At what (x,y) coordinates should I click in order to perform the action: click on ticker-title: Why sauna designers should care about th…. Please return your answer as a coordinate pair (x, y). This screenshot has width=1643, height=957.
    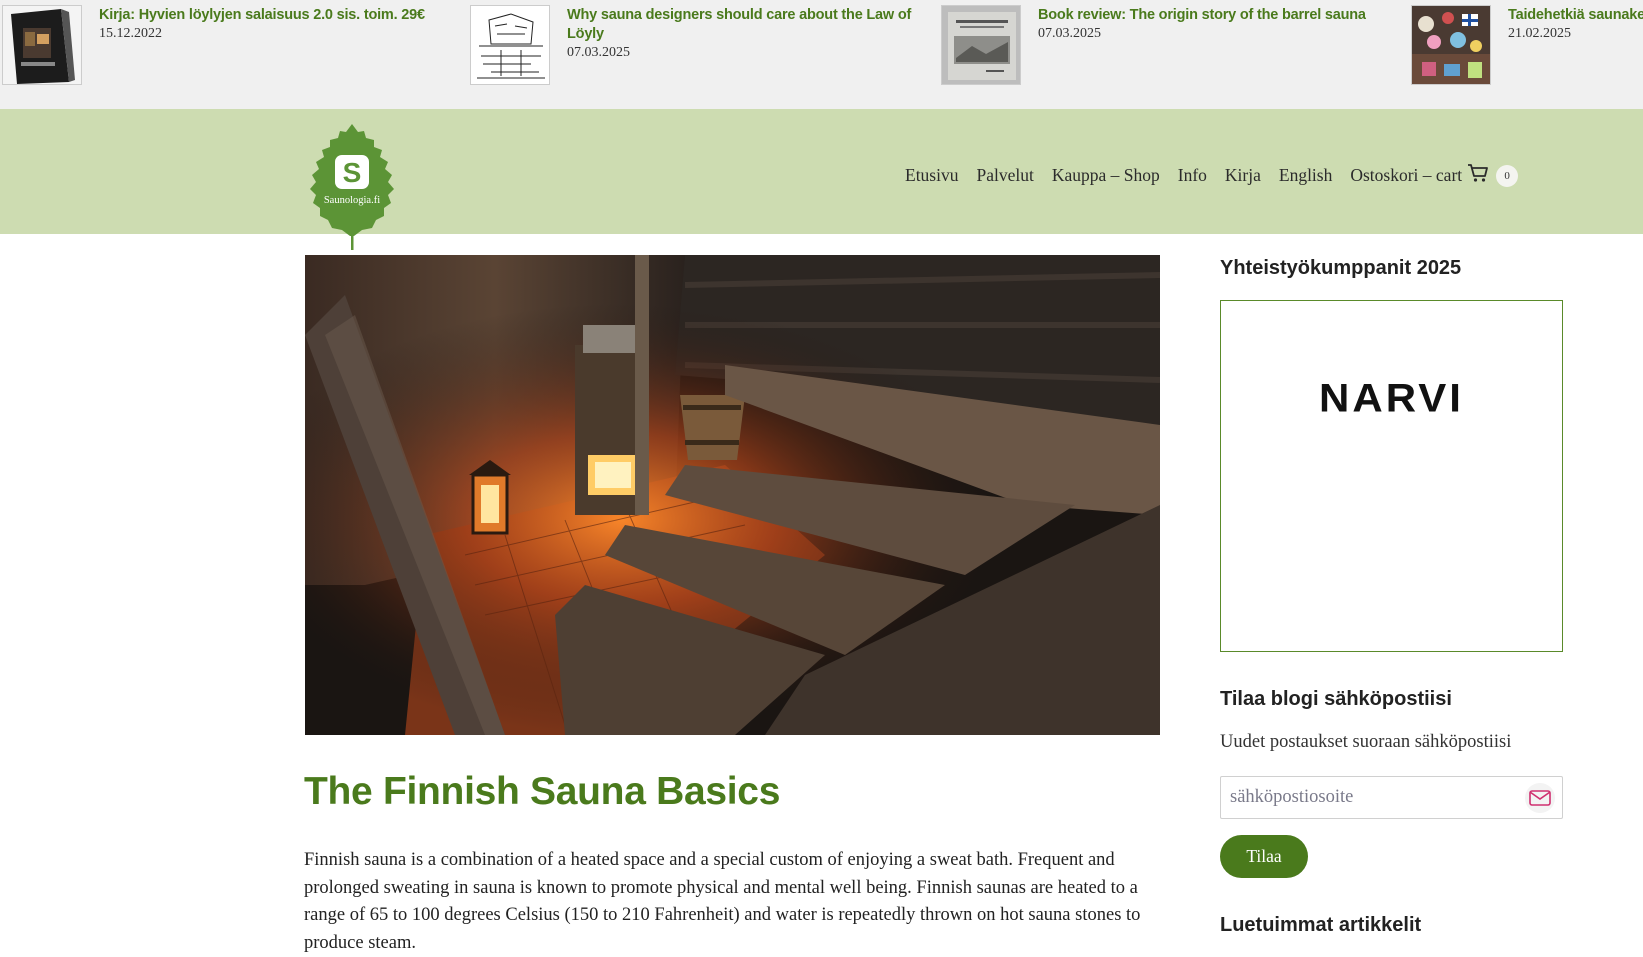
    Looking at the image, I should click on (747, 25).